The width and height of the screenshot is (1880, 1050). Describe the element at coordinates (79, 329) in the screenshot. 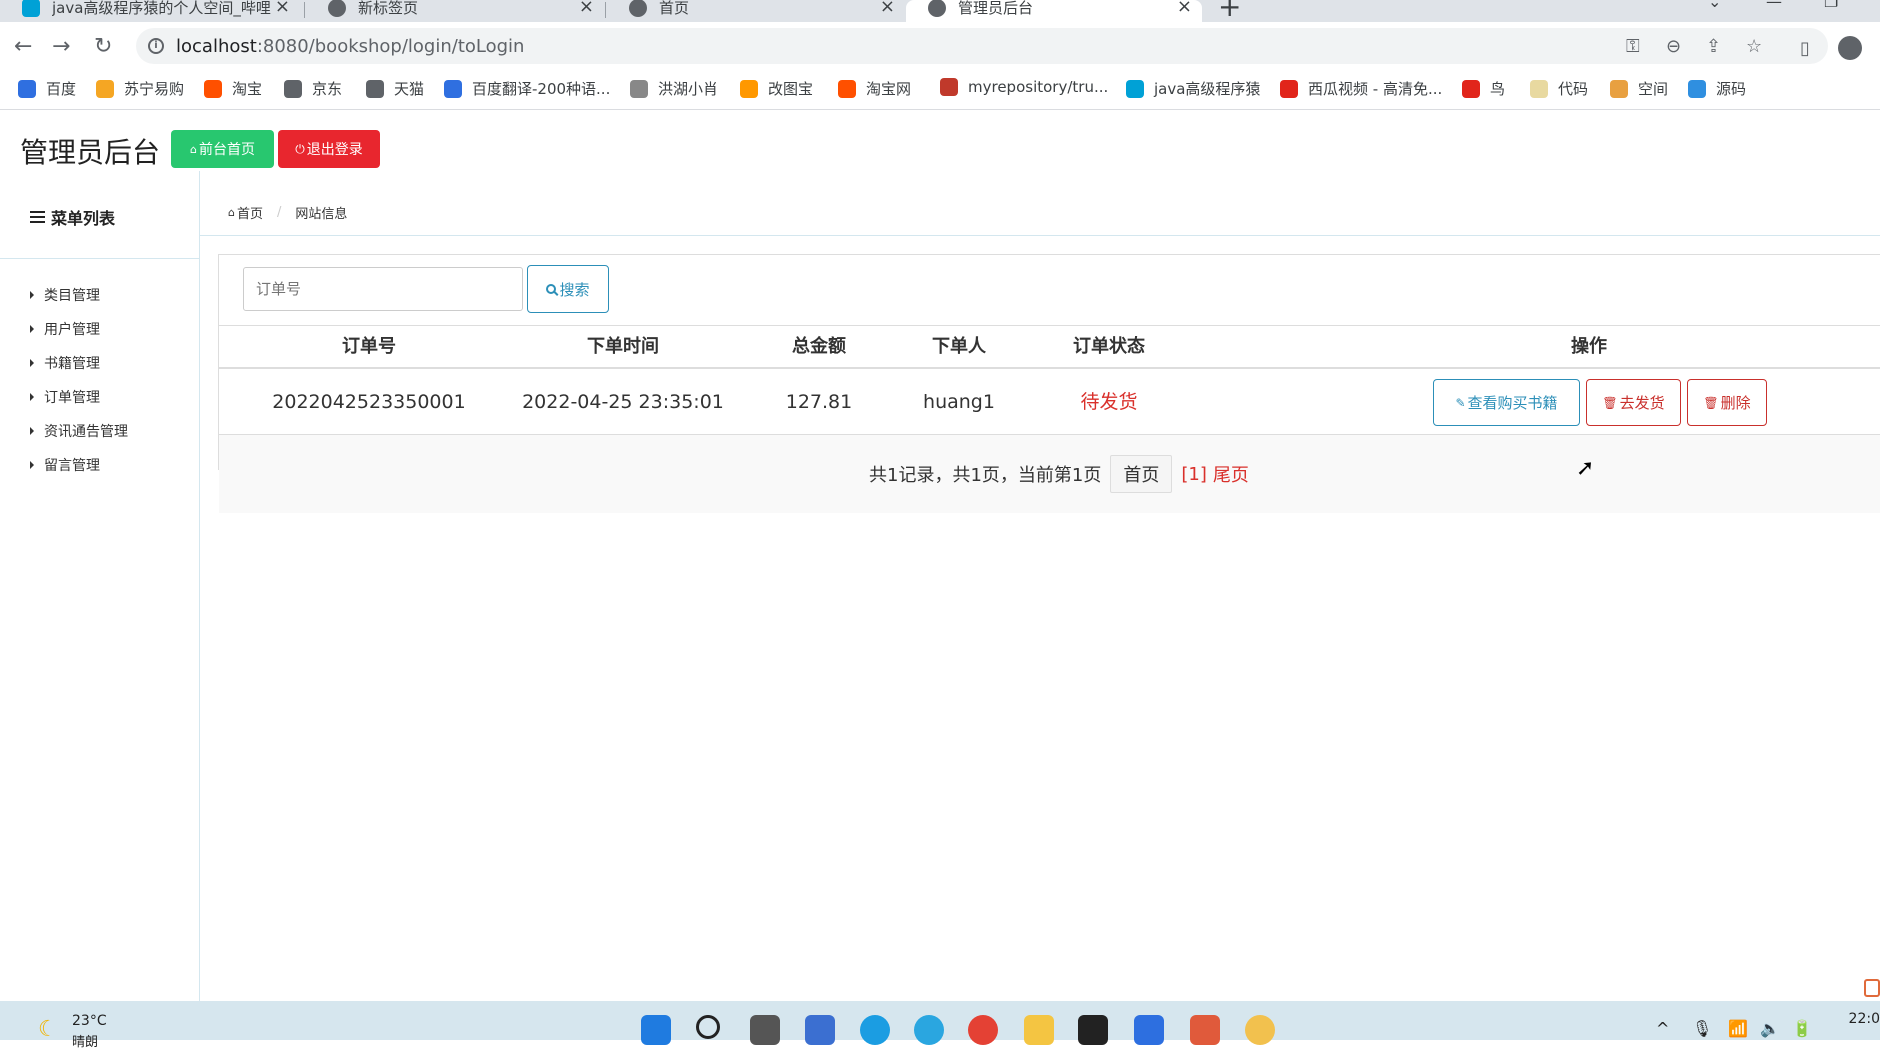

I see `sidebar-item-users: 用户管理` at that location.